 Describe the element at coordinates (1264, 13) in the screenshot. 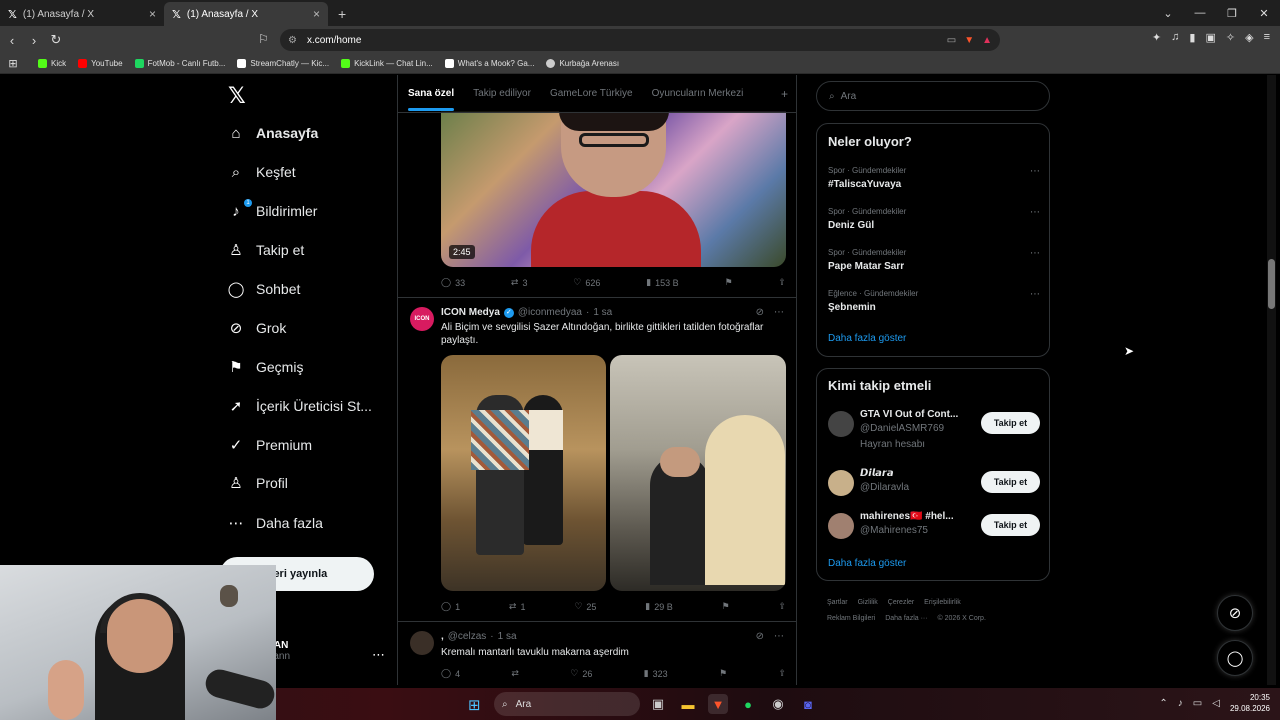

I see `close-window-button: ✕` at that location.